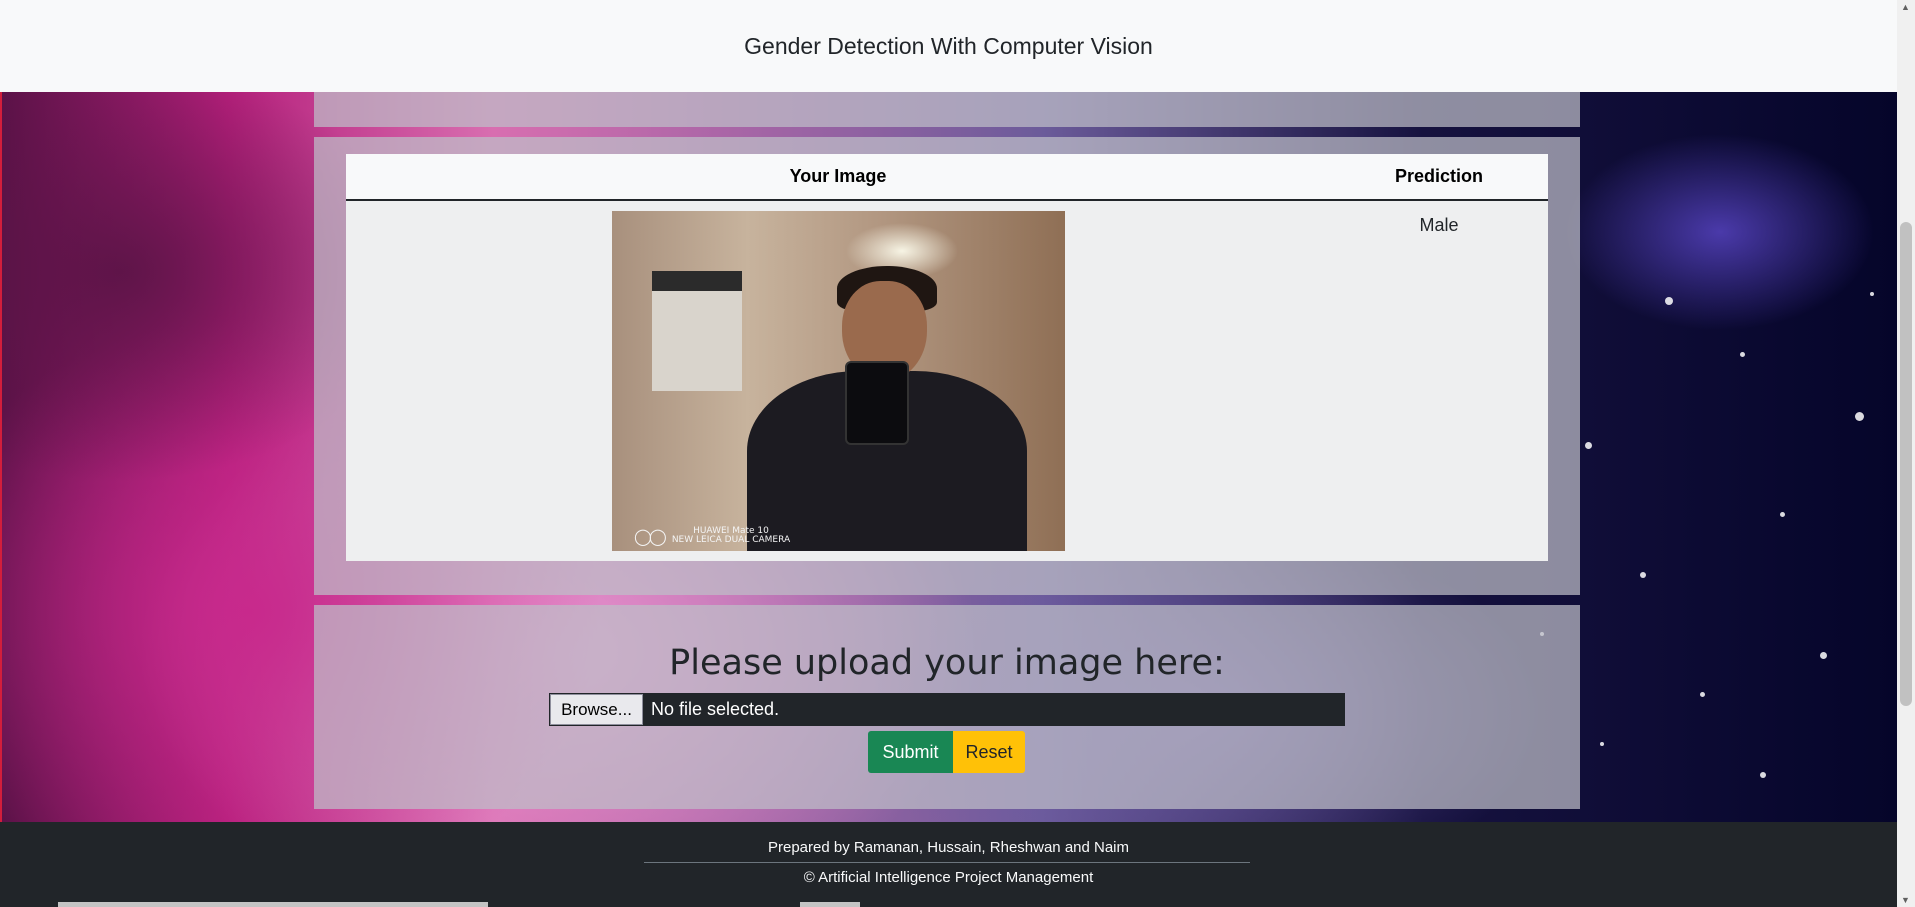 The width and height of the screenshot is (1915, 907). I want to click on form-buttons: Submit Reset, so click(946, 752).